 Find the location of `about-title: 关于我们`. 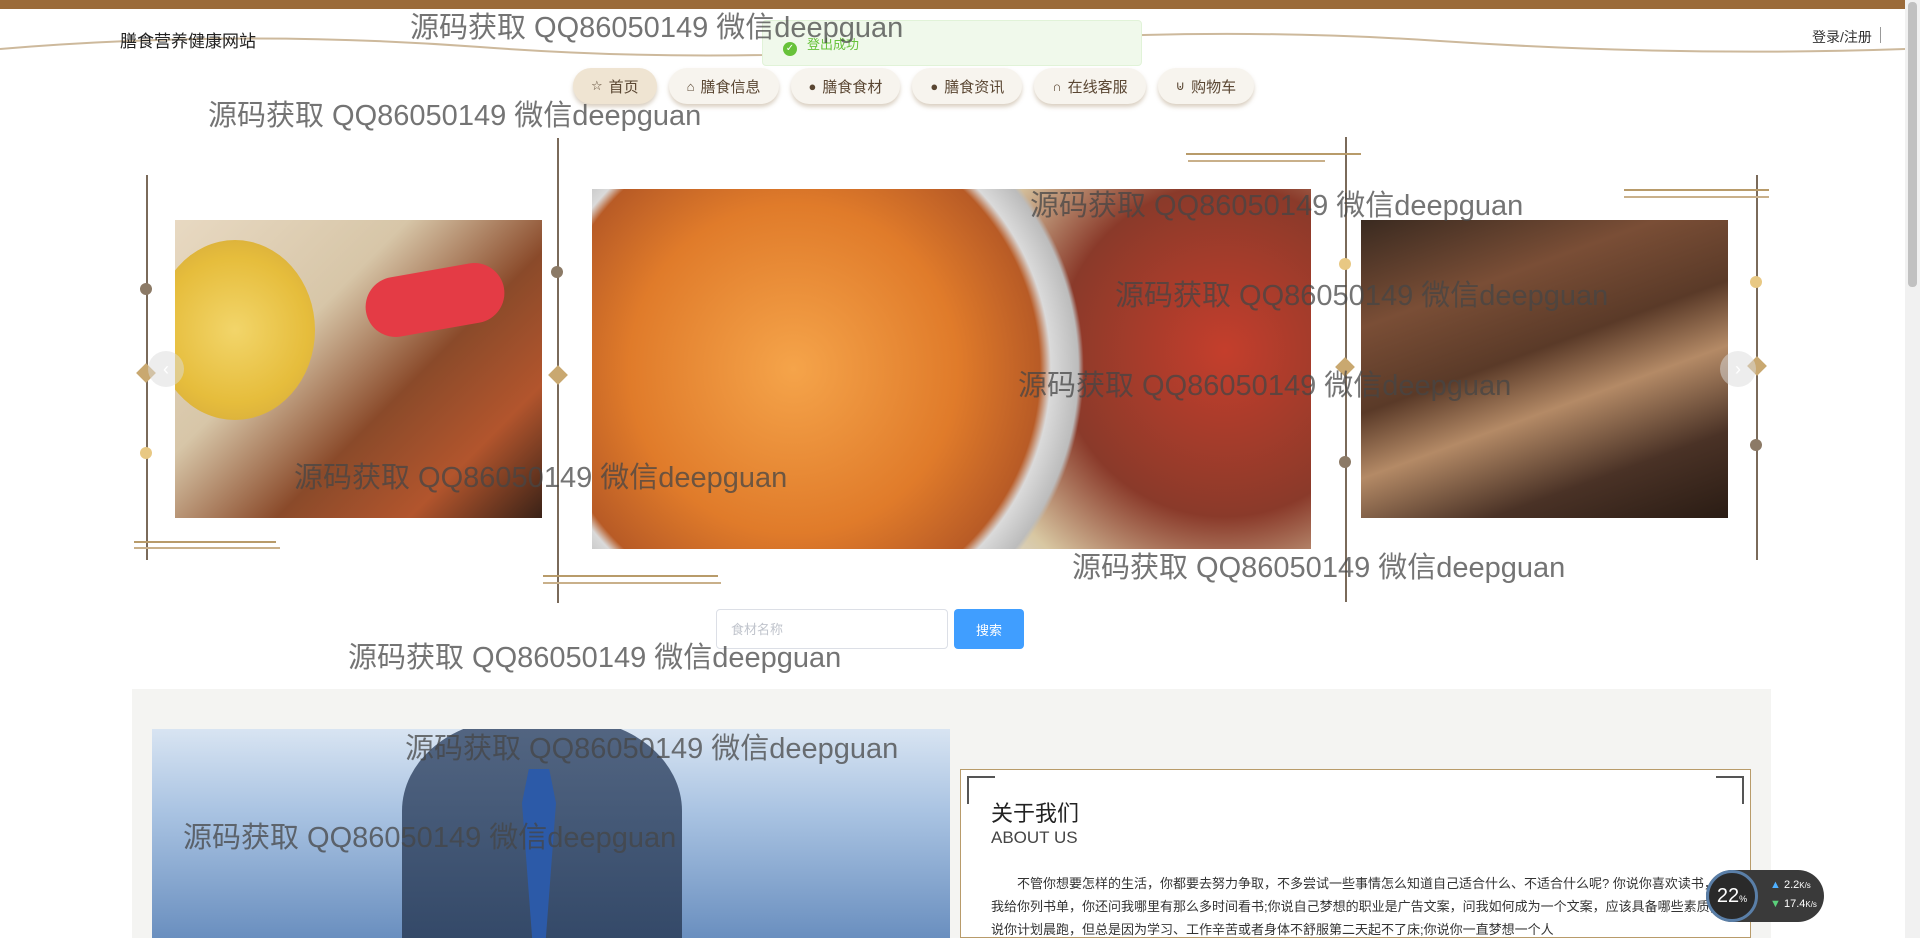

about-title: 关于我们 is located at coordinates (1035, 813).